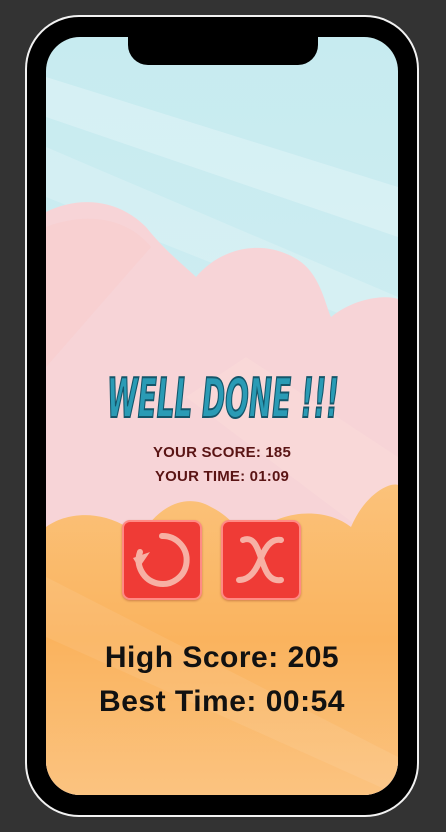  Describe the element at coordinates (222, 476) in the screenshot. I see `your-time-text: YOUR TIME: 01:09` at that location.